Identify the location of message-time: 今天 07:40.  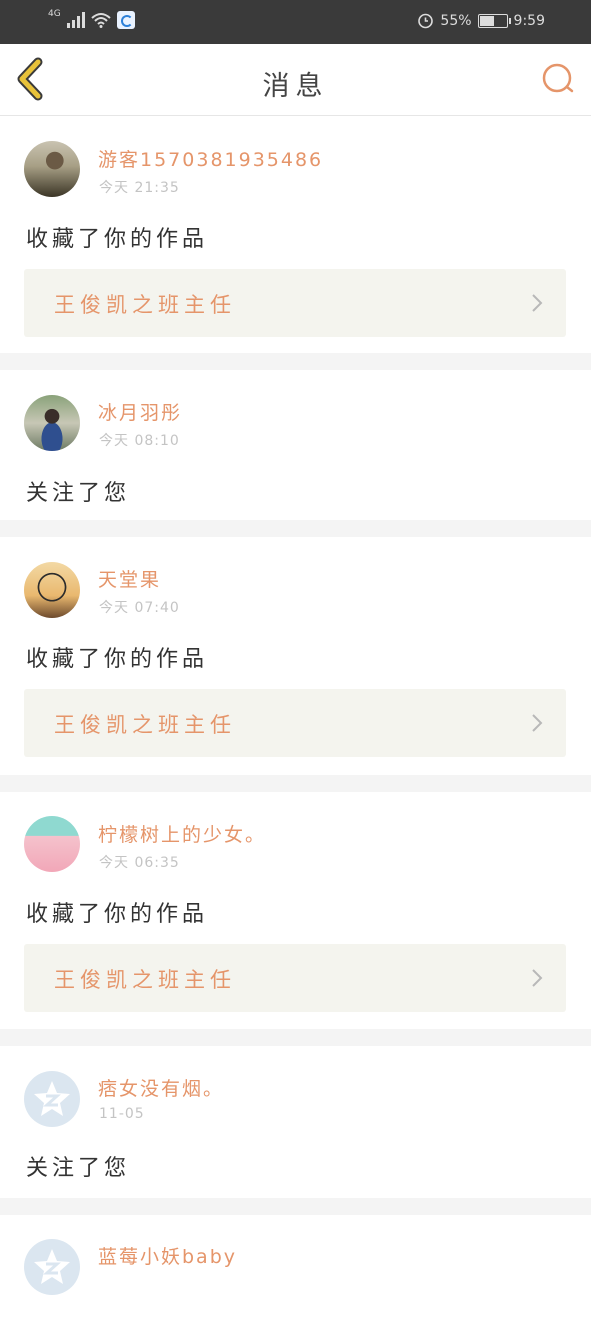
(139, 608).